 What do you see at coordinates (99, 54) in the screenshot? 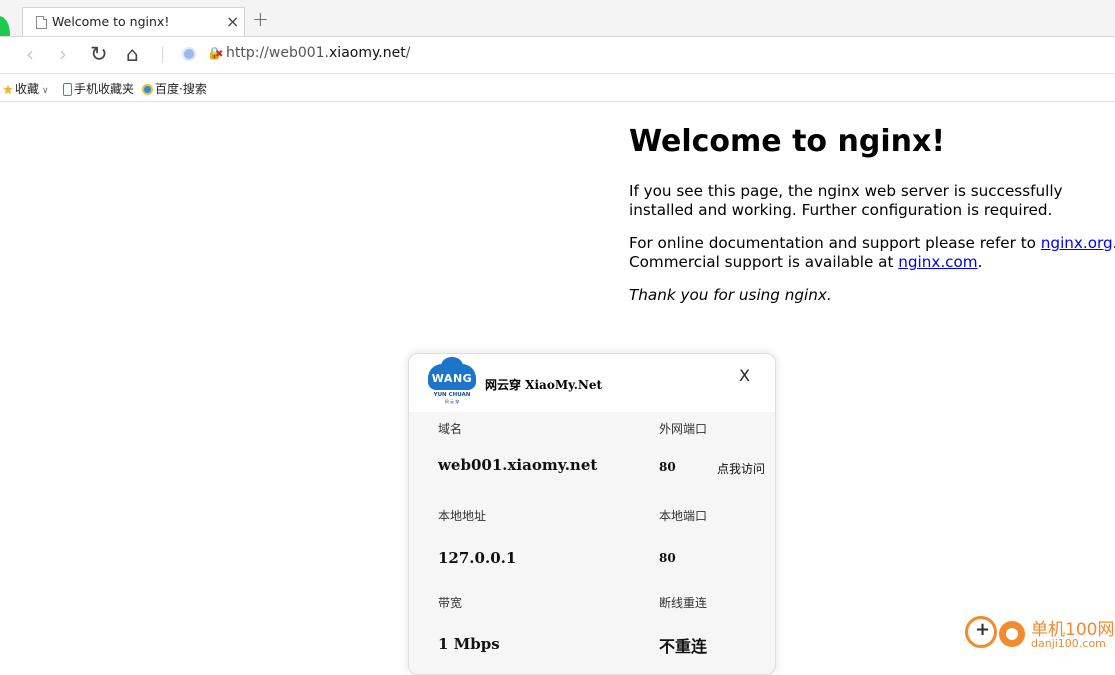
I see `reload-button: ↻` at bounding box center [99, 54].